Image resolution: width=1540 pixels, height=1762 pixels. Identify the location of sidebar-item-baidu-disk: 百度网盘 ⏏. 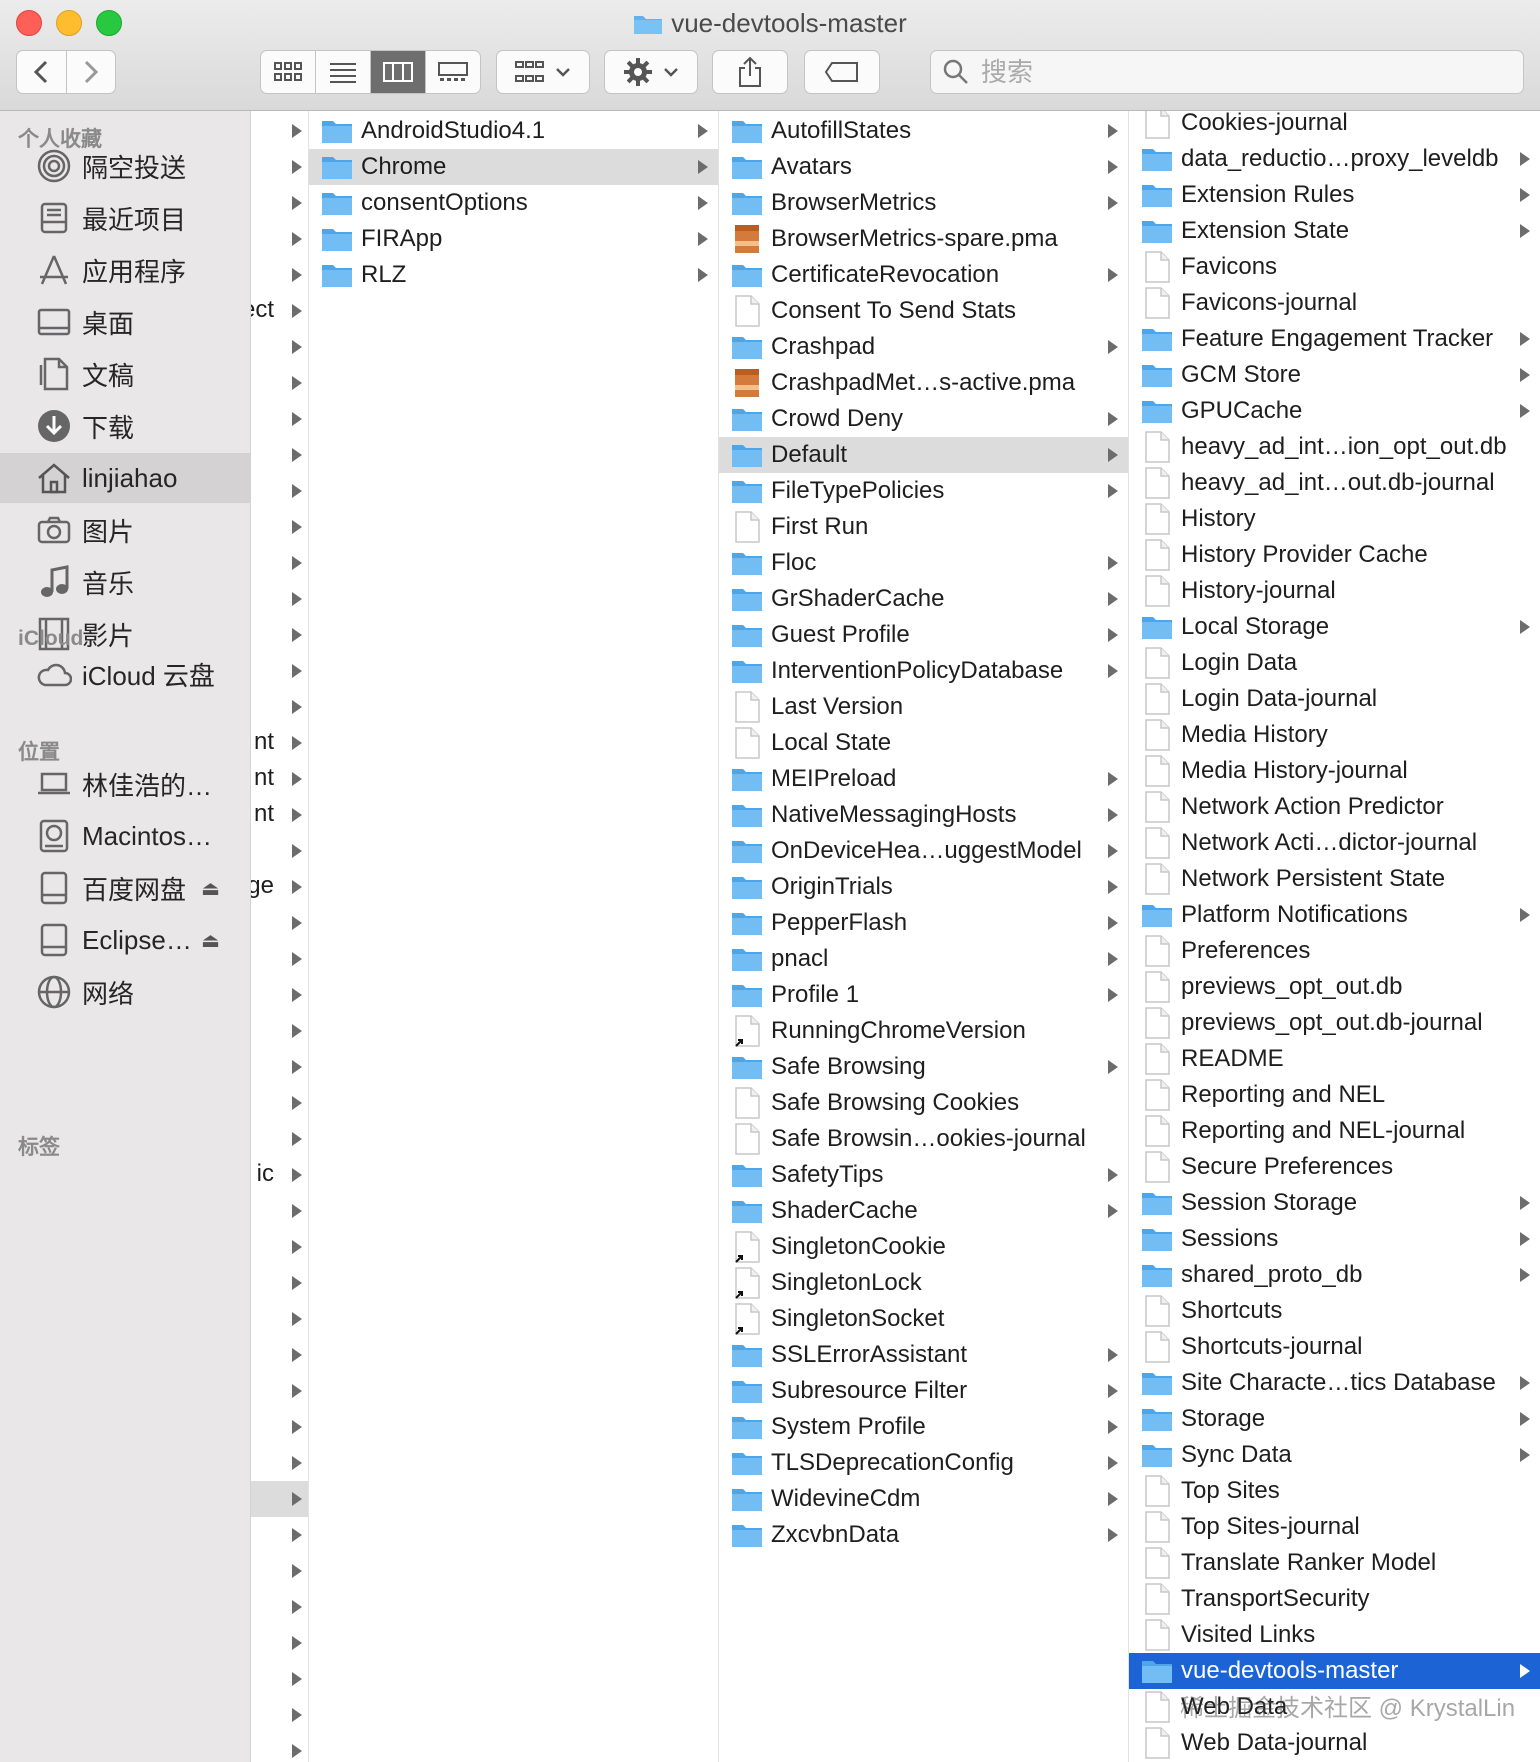
(125, 888).